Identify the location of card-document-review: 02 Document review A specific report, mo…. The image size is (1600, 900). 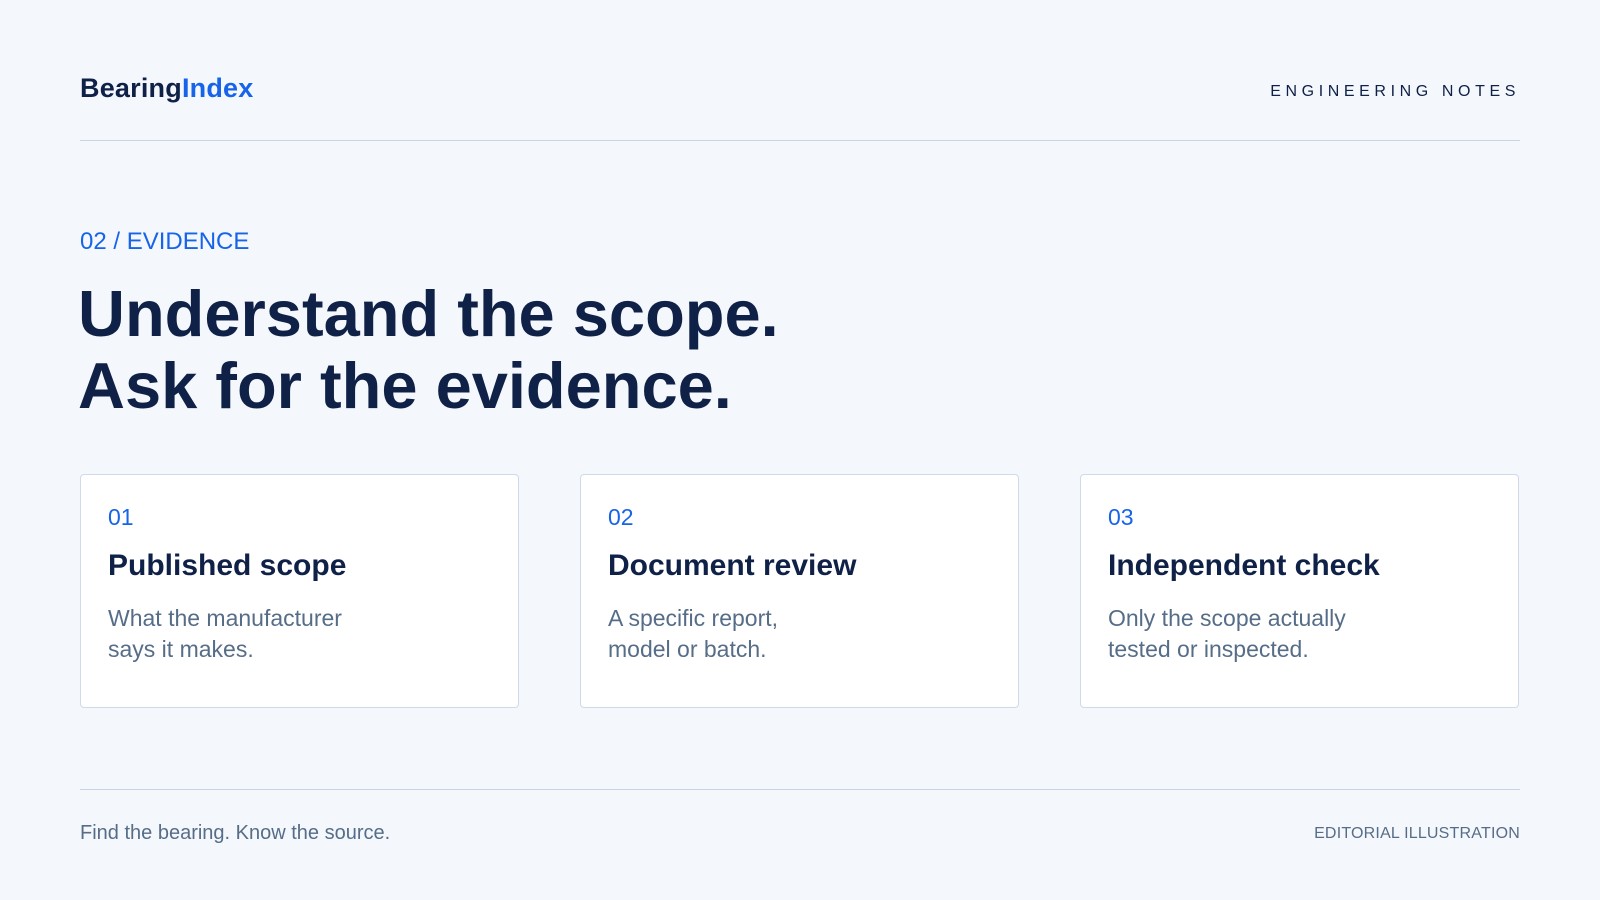
(799, 591).